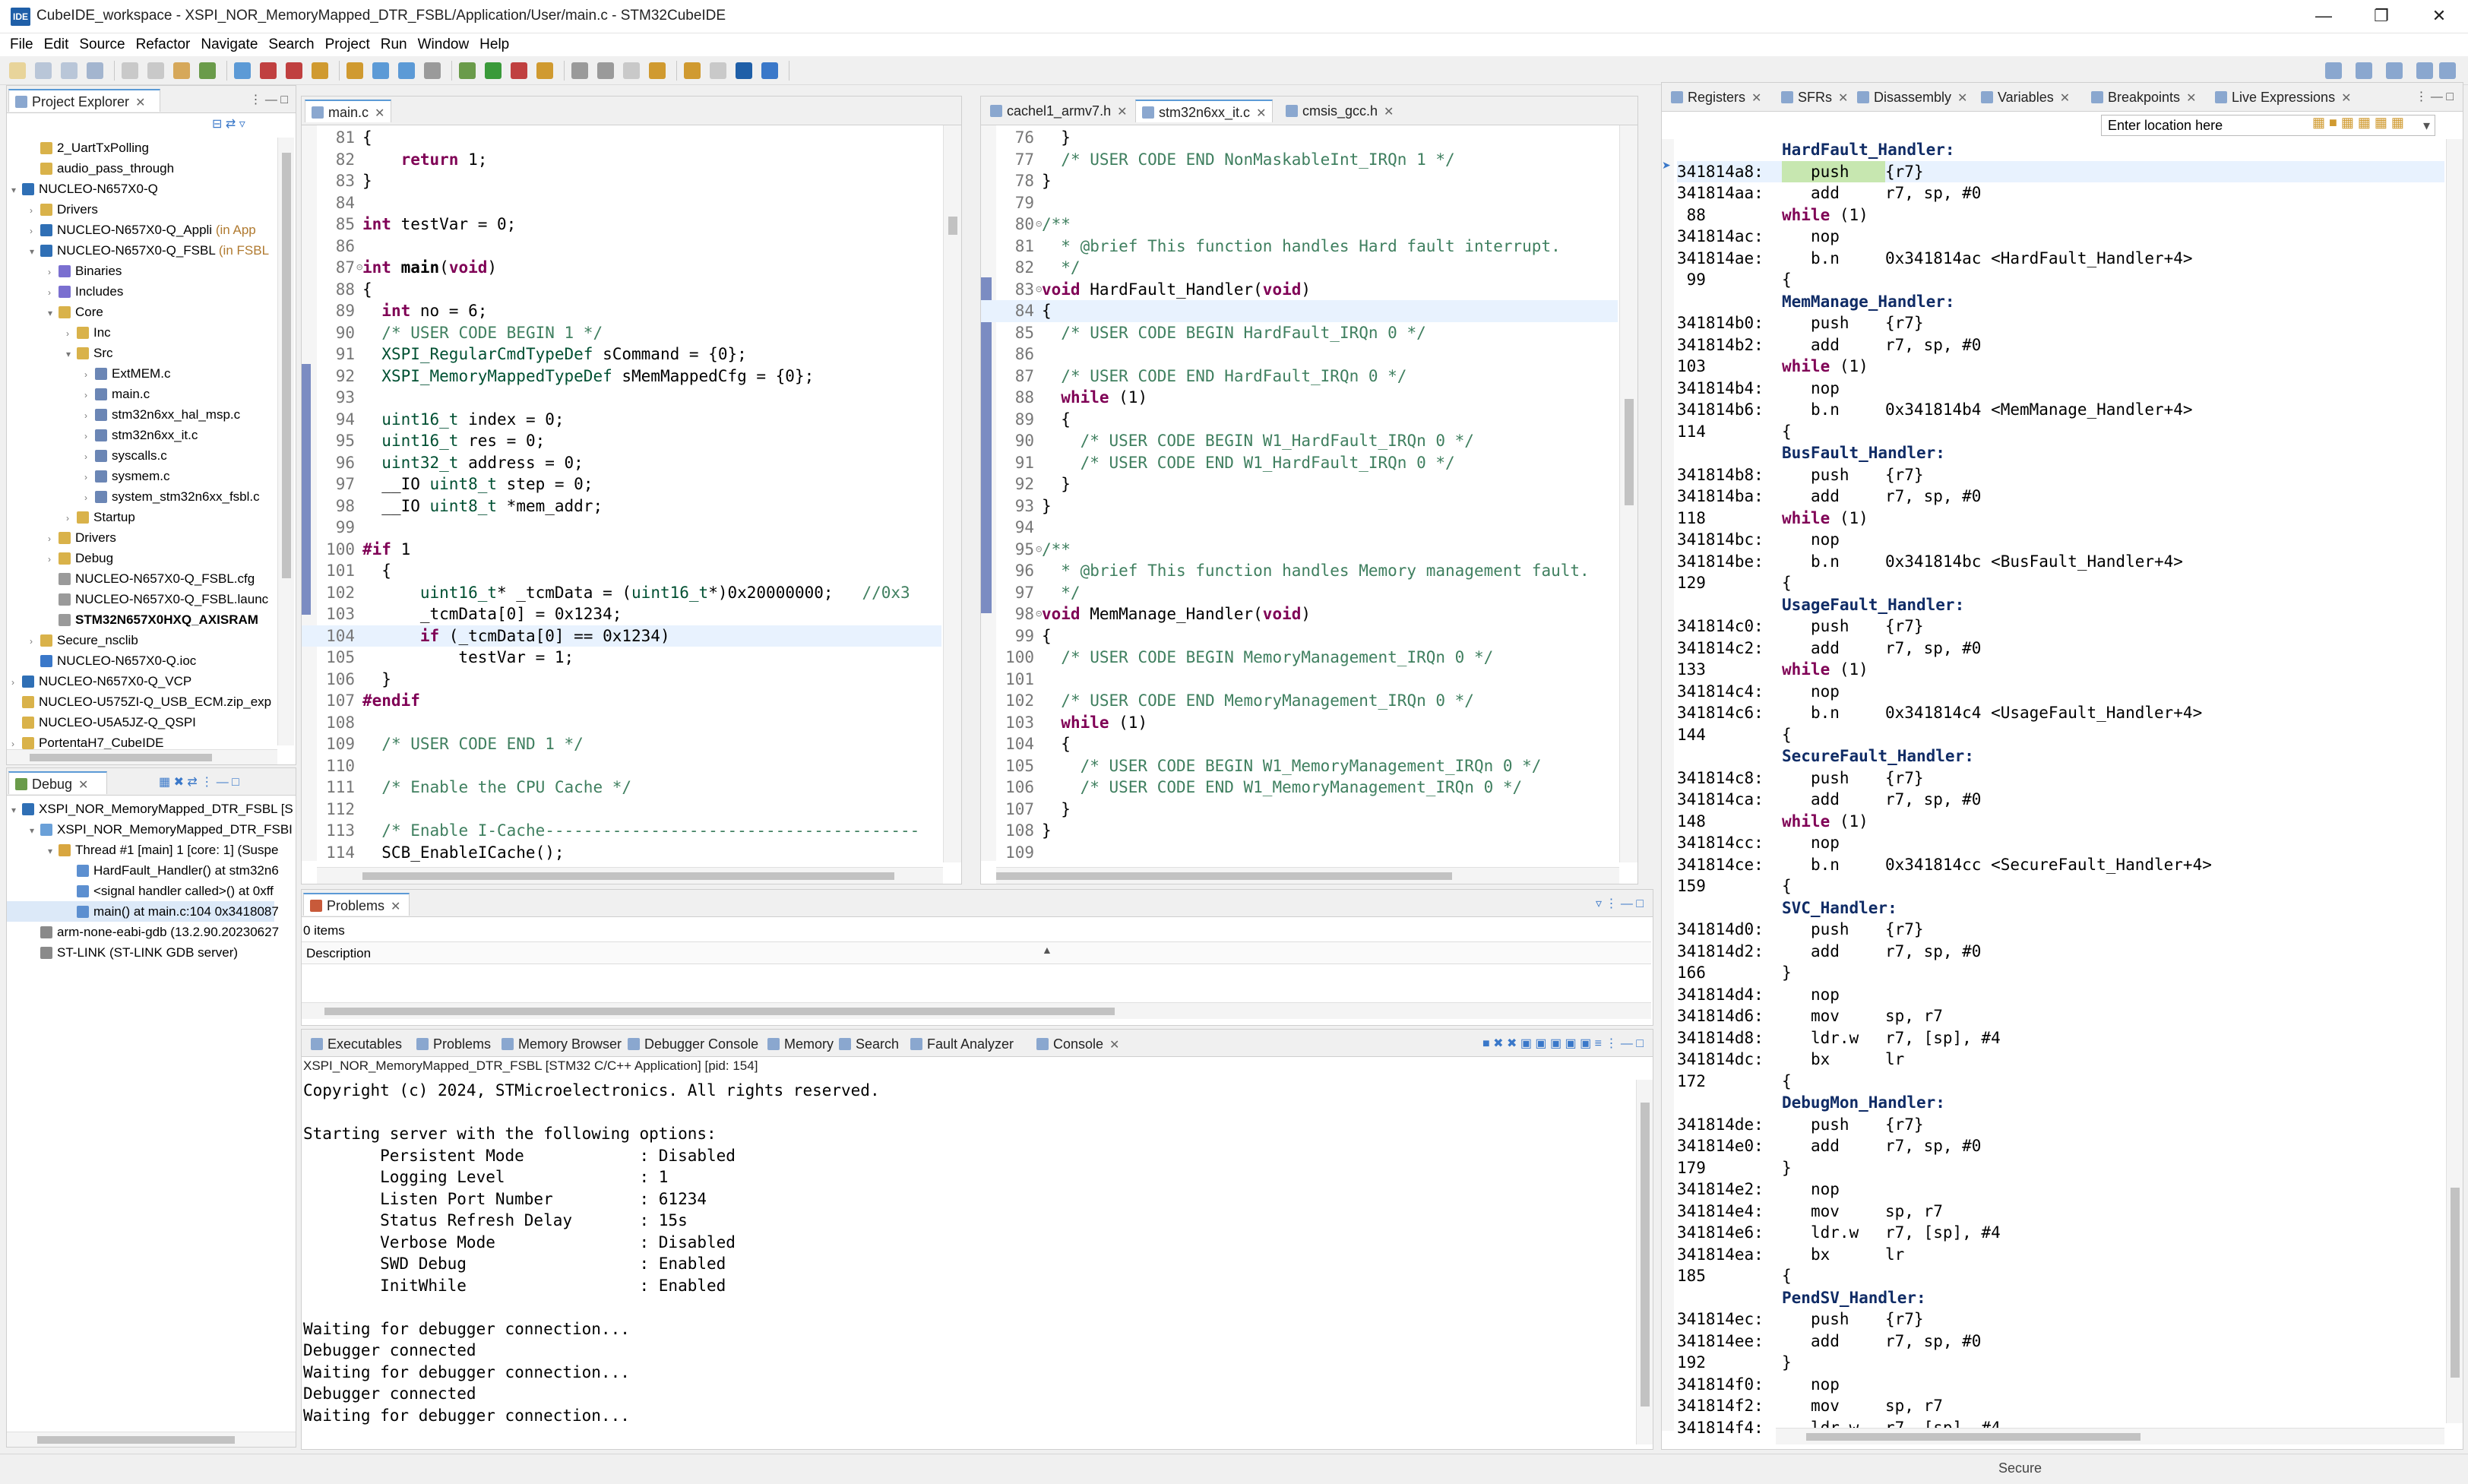  What do you see at coordinates (140, 558) in the screenshot?
I see `tree-item: › Debug` at bounding box center [140, 558].